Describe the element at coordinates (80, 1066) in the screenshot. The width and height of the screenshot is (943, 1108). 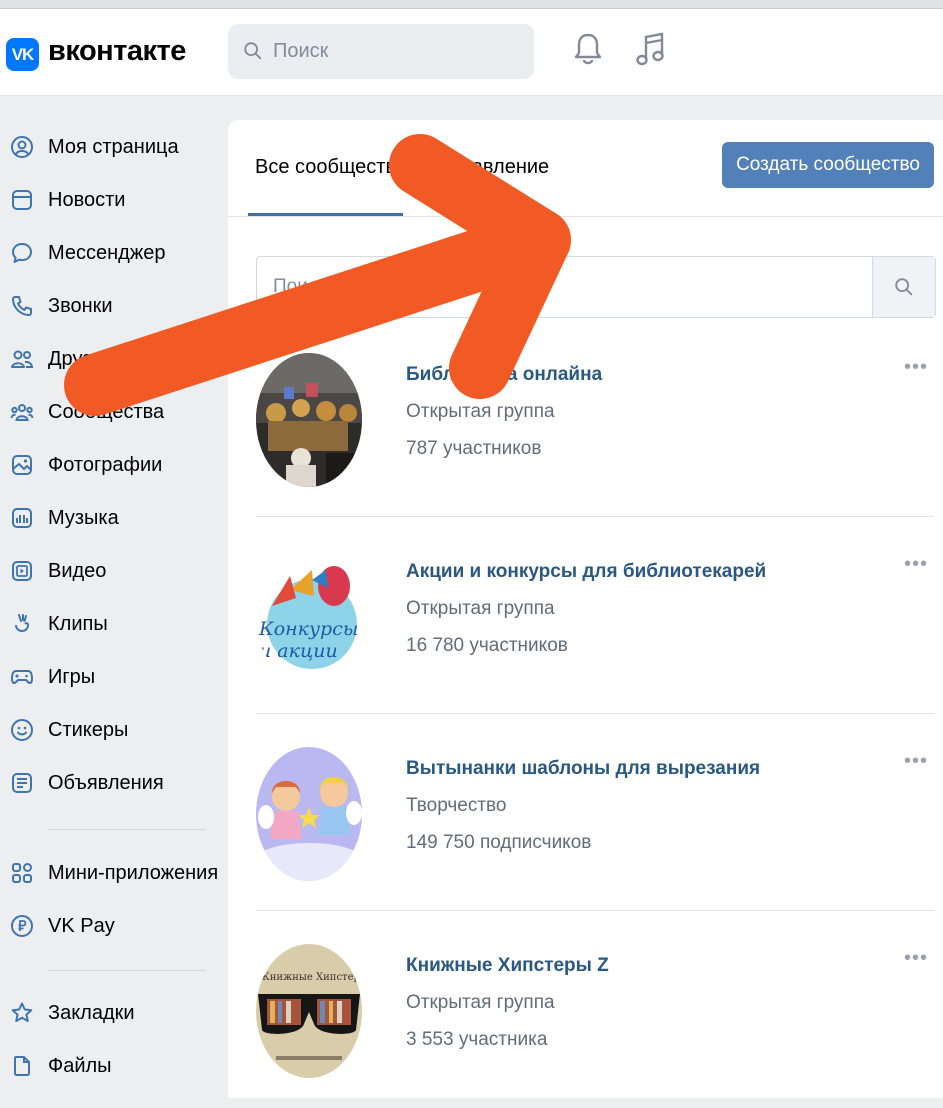
I see `sidebar-item-label: Файлы` at that location.